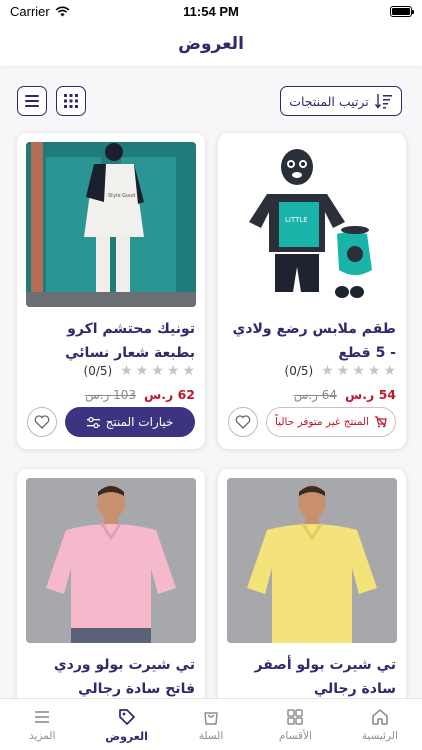 The height and width of the screenshot is (750, 422). What do you see at coordinates (121, 196) in the screenshot?
I see `svg-text: Style Good` at bounding box center [121, 196].